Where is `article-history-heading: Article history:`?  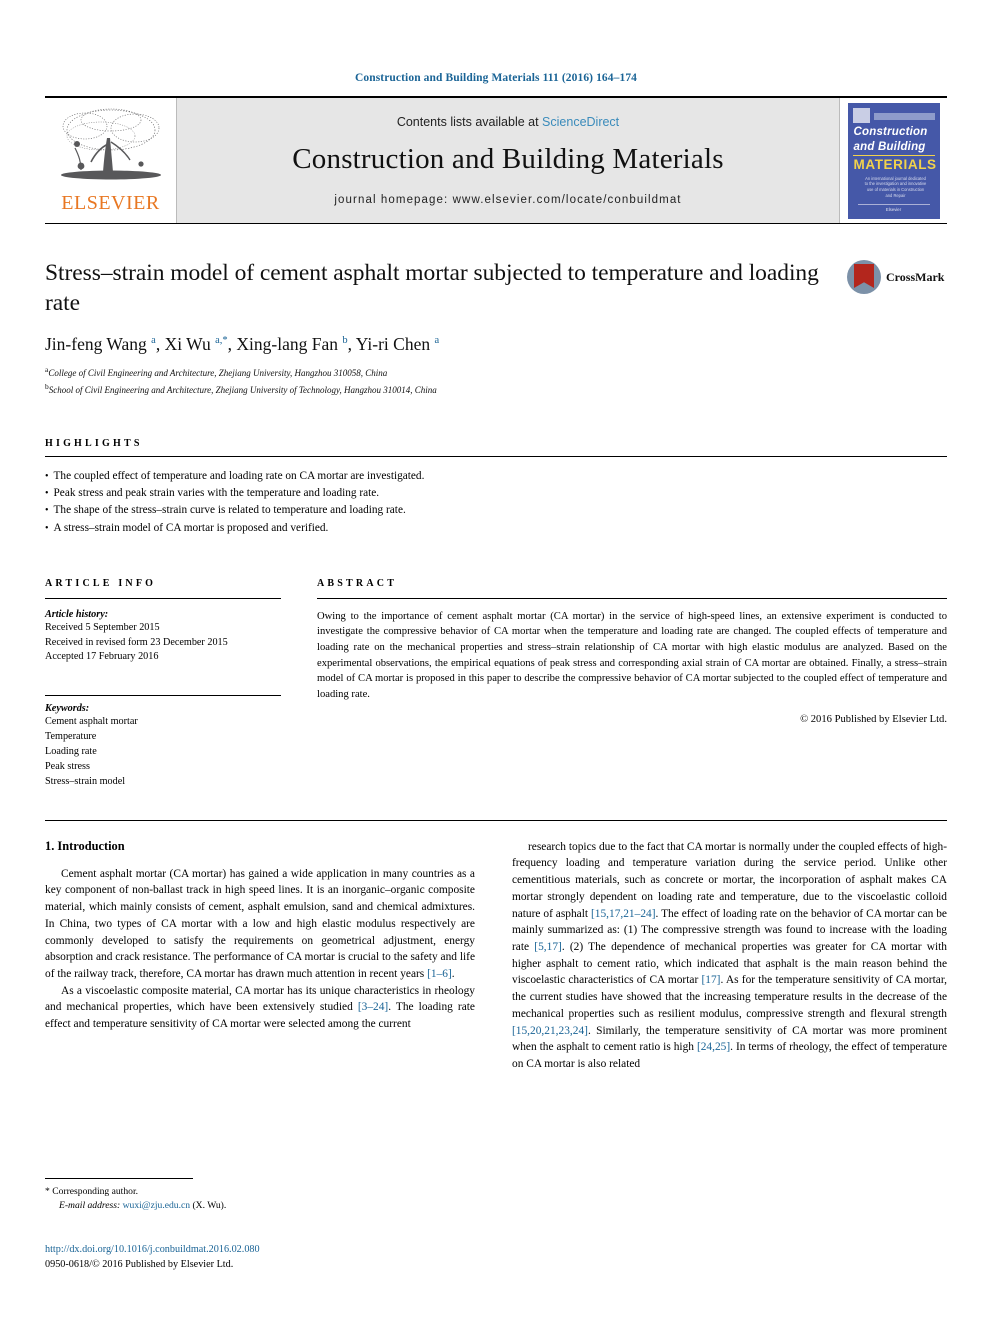 article-history-heading: Article history: is located at coordinates (77, 614).